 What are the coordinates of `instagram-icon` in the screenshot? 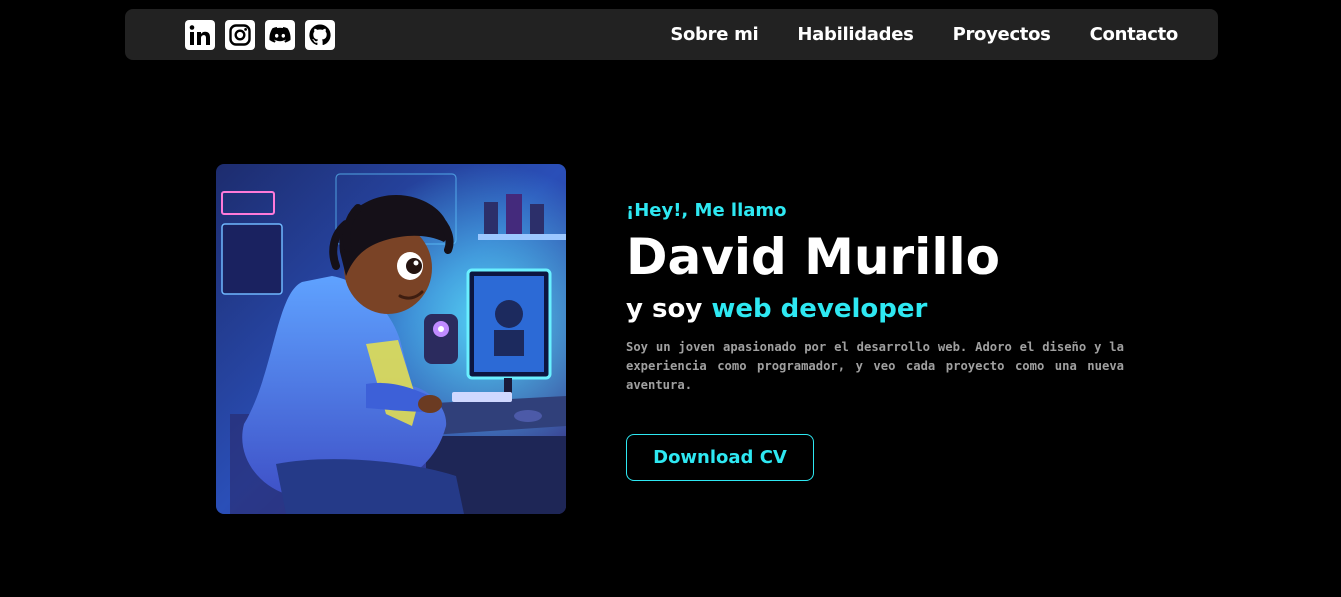 It's located at (240, 35).